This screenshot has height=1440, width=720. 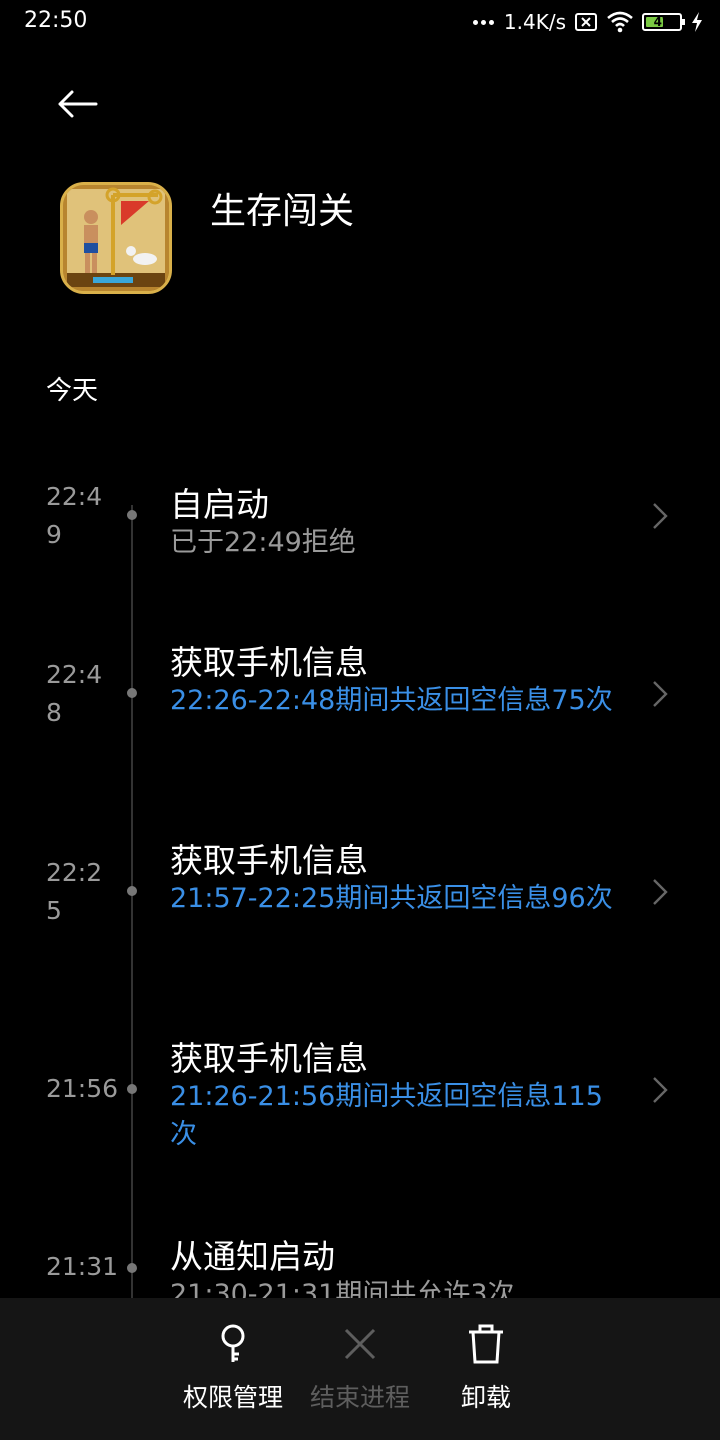 What do you see at coordinates (232, 1397) in the screenshot?
I see `permissions-label: 权限管理` at bounding box center [232, 1397].